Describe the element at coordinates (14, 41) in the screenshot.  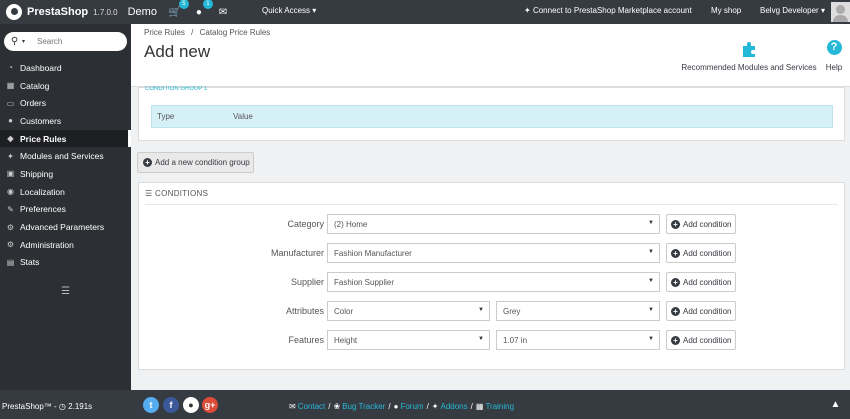
I see `search-icon: ⚲` at that location.